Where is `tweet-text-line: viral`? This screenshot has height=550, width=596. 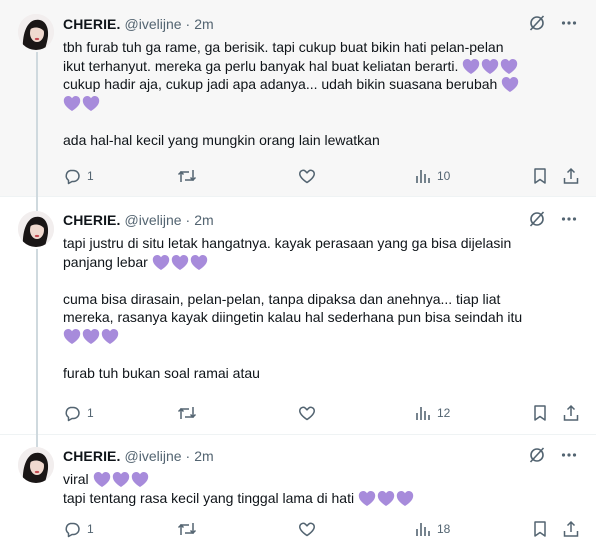 tweet-text-line: viral is located at coordinates (322, 479).